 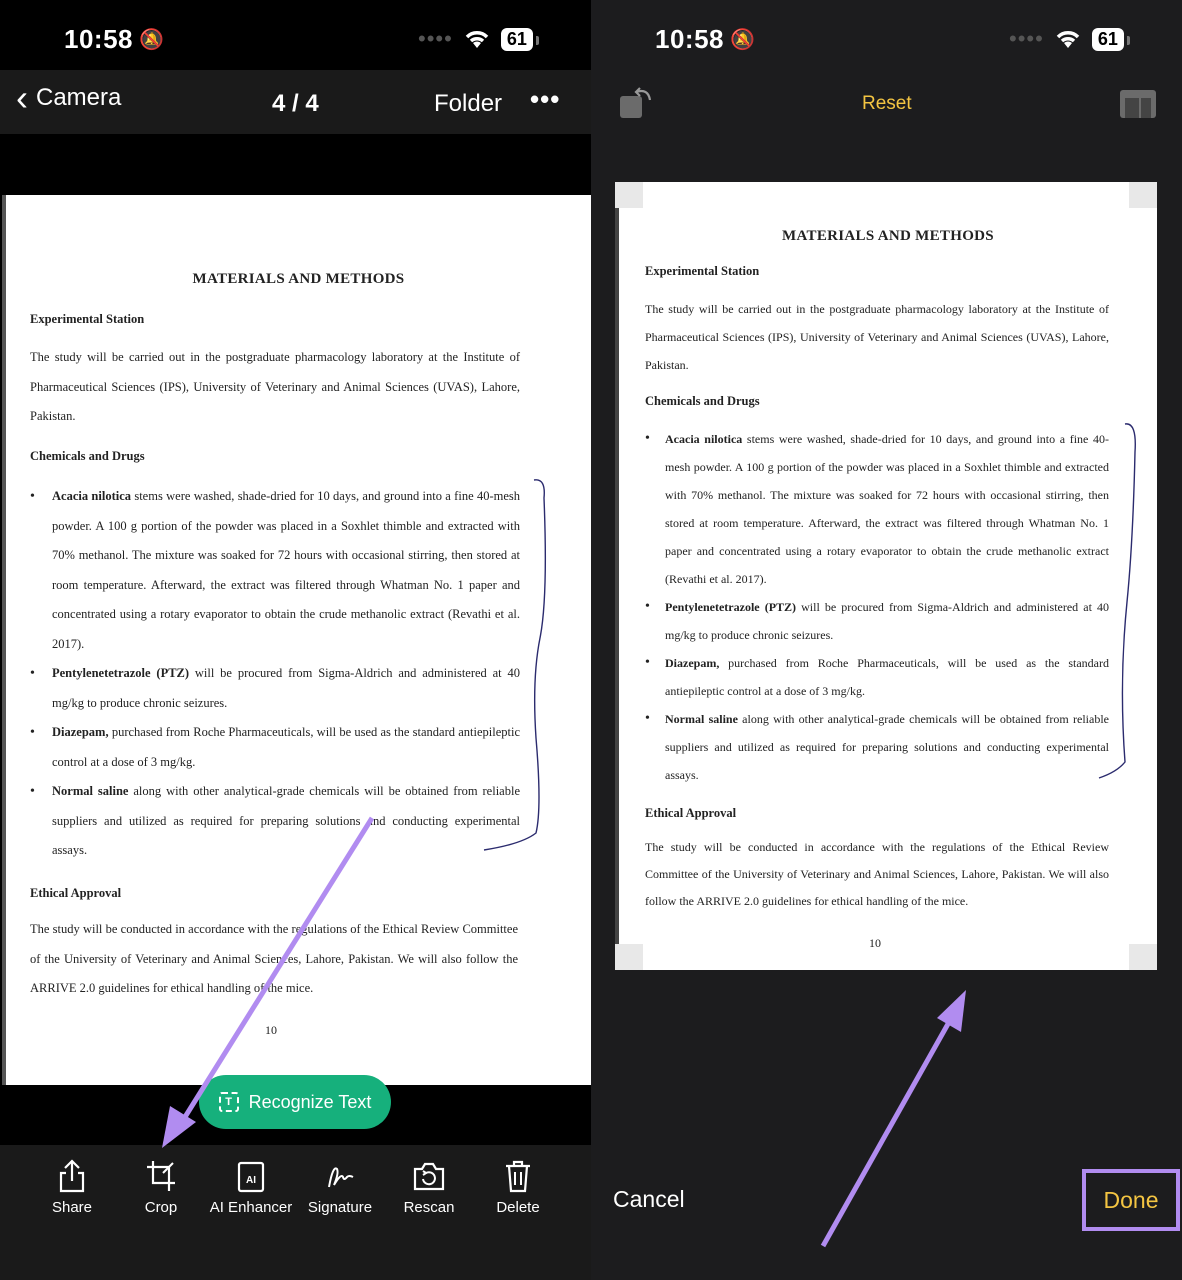 I want to click on recognize-text-button: T Recognize Text, so click(x=295, y=1102).